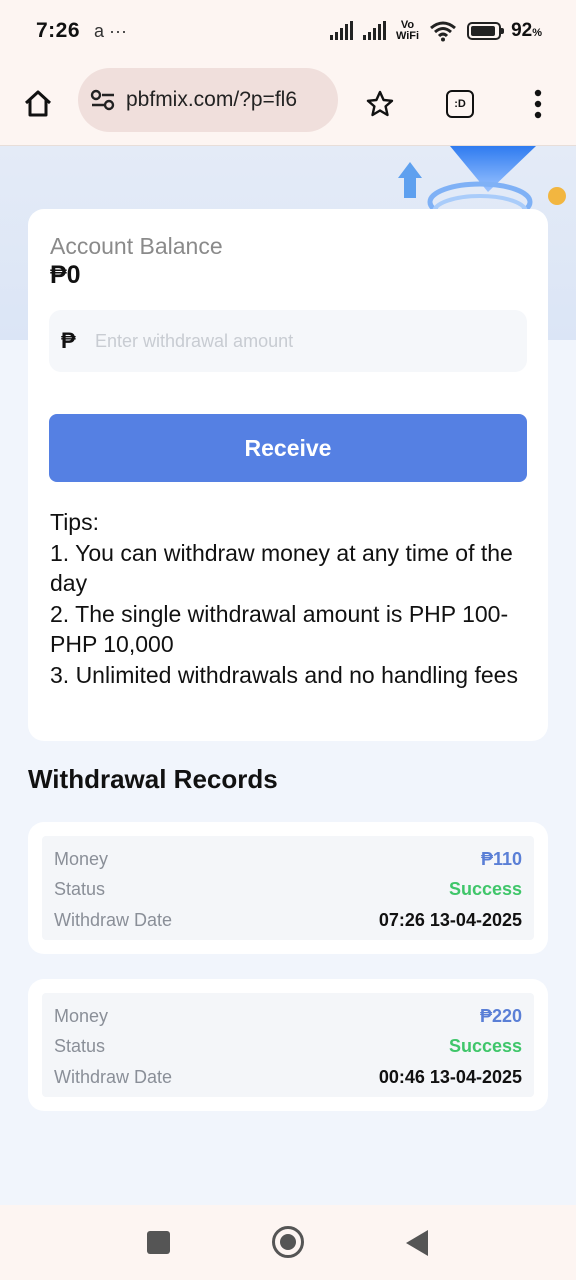 The height and width of the screenshot is (1280, 576). Describe the element at coordinates (68, 340) in the screenshot. I see `peso-icon: ₱` at that location.